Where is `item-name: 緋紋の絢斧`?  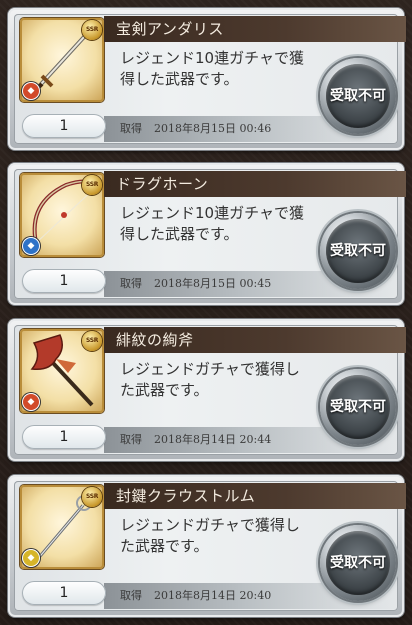
item-name: 緋紋の絢斧 is located at coordinates (255, 340).